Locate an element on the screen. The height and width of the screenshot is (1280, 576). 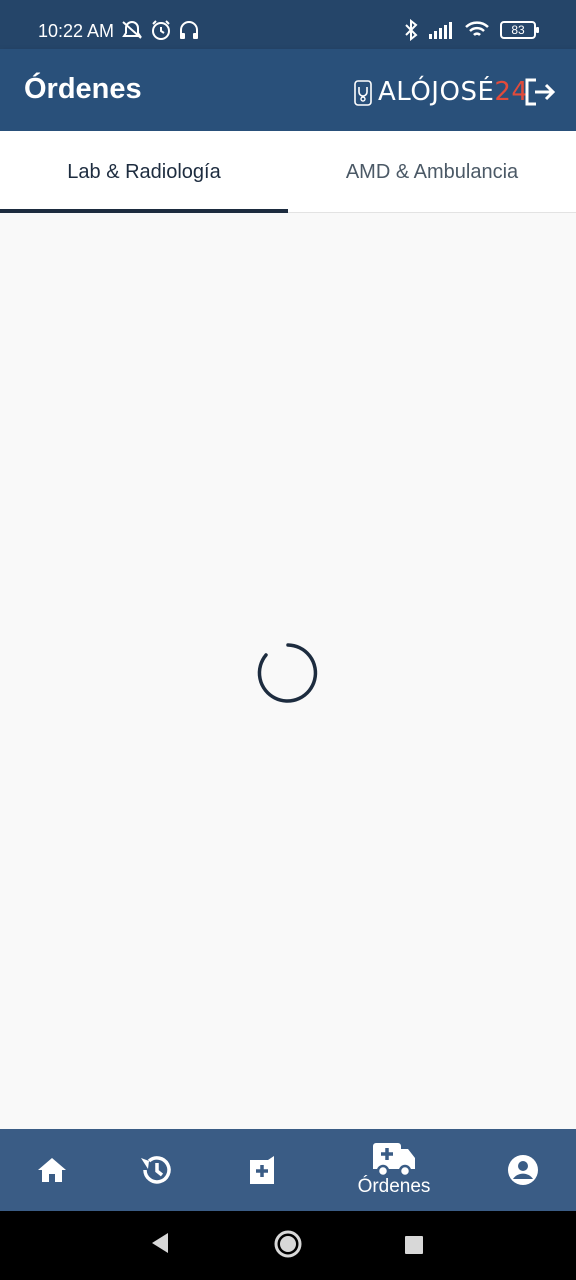
brand-text: ALÓJOSÉ24 is located at coordinates (453, 92).